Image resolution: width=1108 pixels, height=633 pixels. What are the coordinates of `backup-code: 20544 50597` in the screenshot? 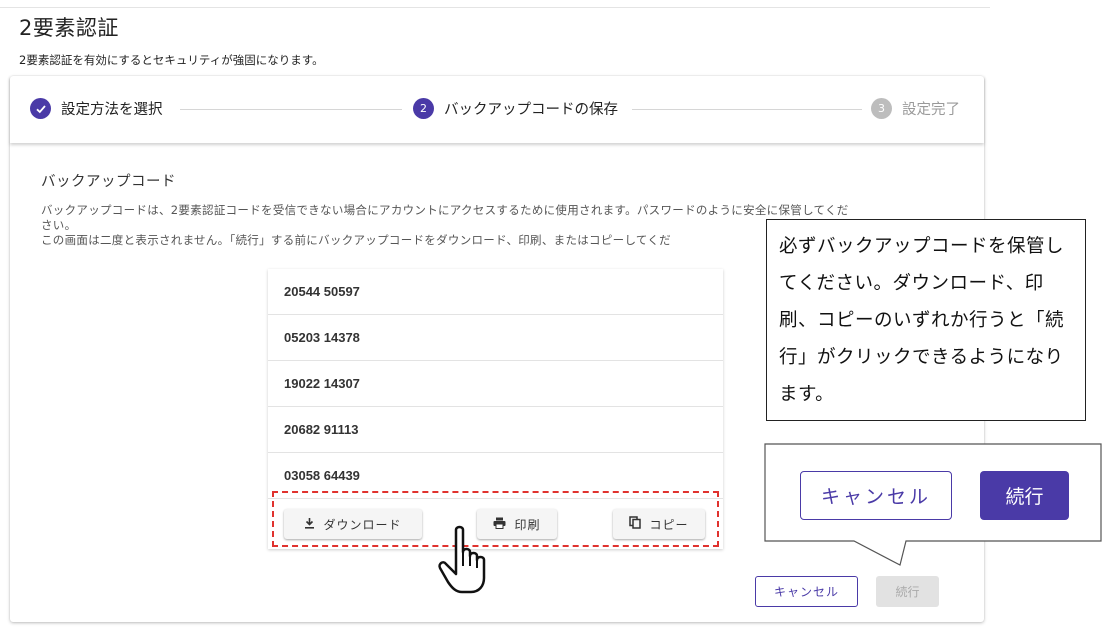 It's located at (495, 292).